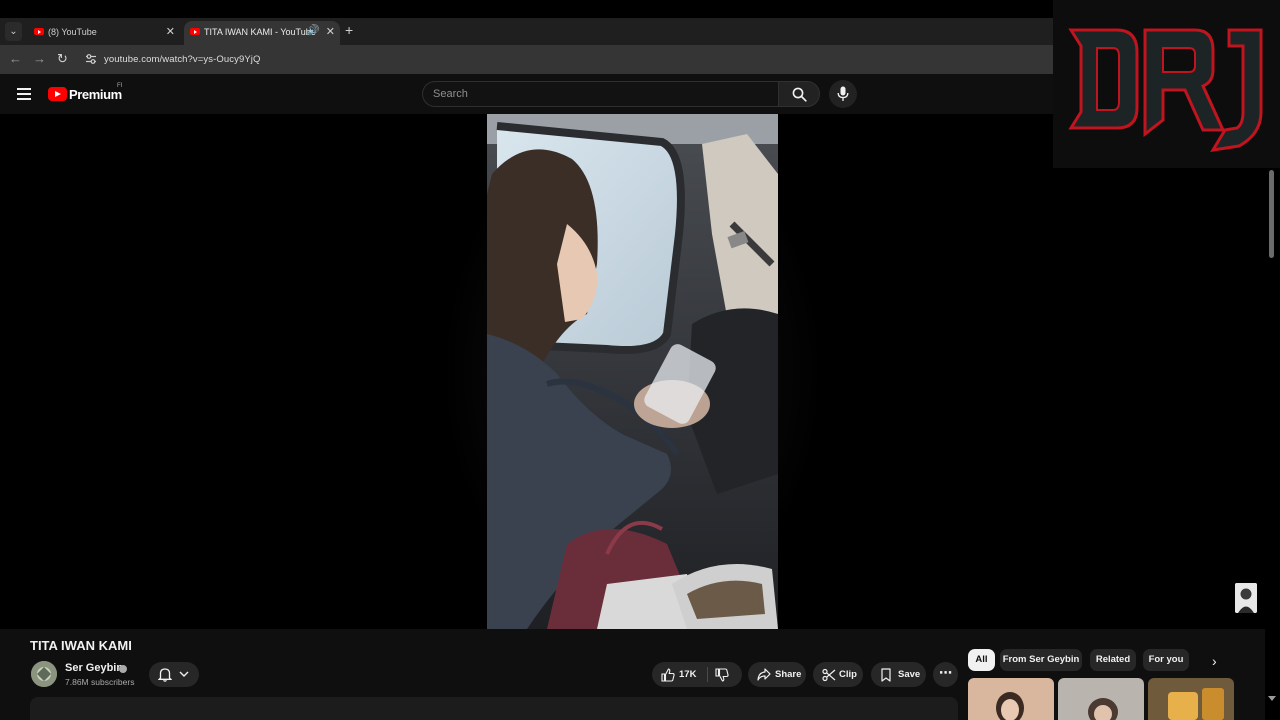  I want to click on save-button: Save, so click(898, 674).